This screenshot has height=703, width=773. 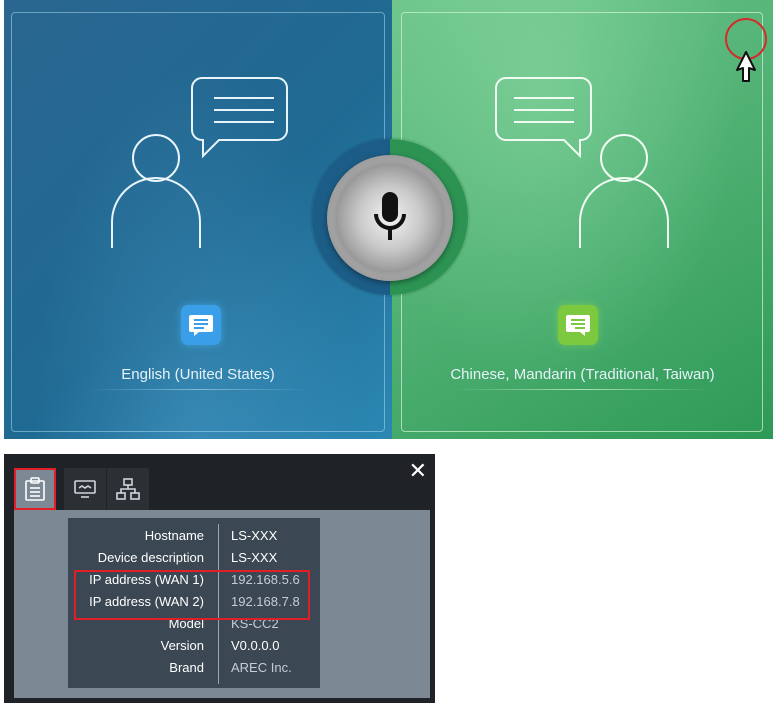 I want to click on display-icon, so click(x=85, y=489).